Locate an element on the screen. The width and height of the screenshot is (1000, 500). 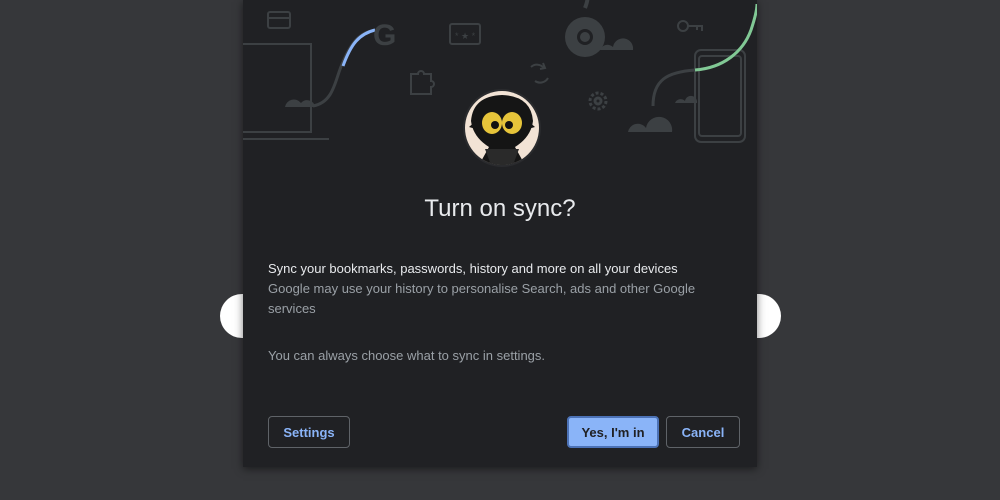
sync-icon is located at coordinates (539, 73).